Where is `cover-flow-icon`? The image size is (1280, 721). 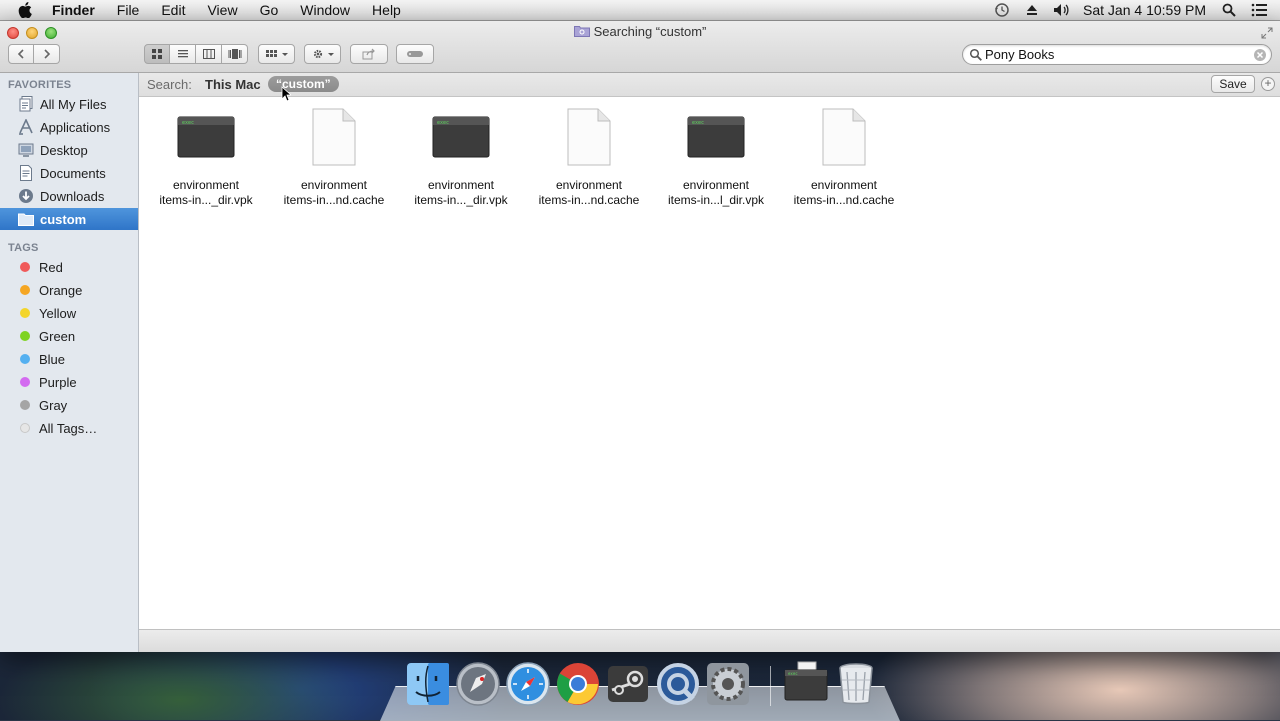
cover-flow-icon is located at coordinates (234, 54).